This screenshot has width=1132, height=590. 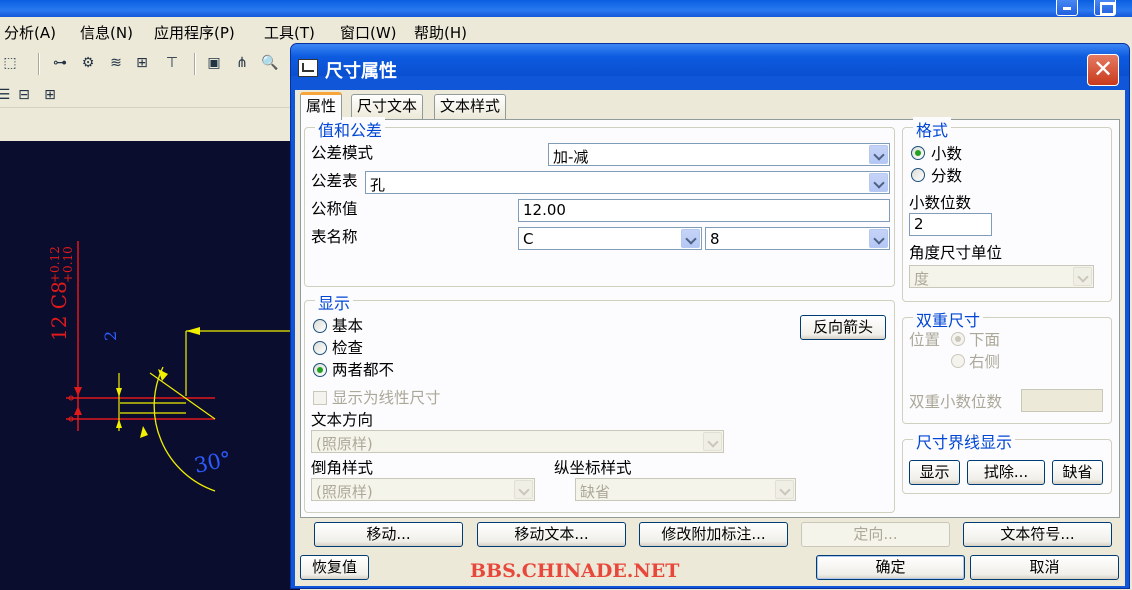 What do you see at coordinates (88, 63) in the screenshot?
I see `datum-point-icon: ⚙` at bounding box center [88, 63].